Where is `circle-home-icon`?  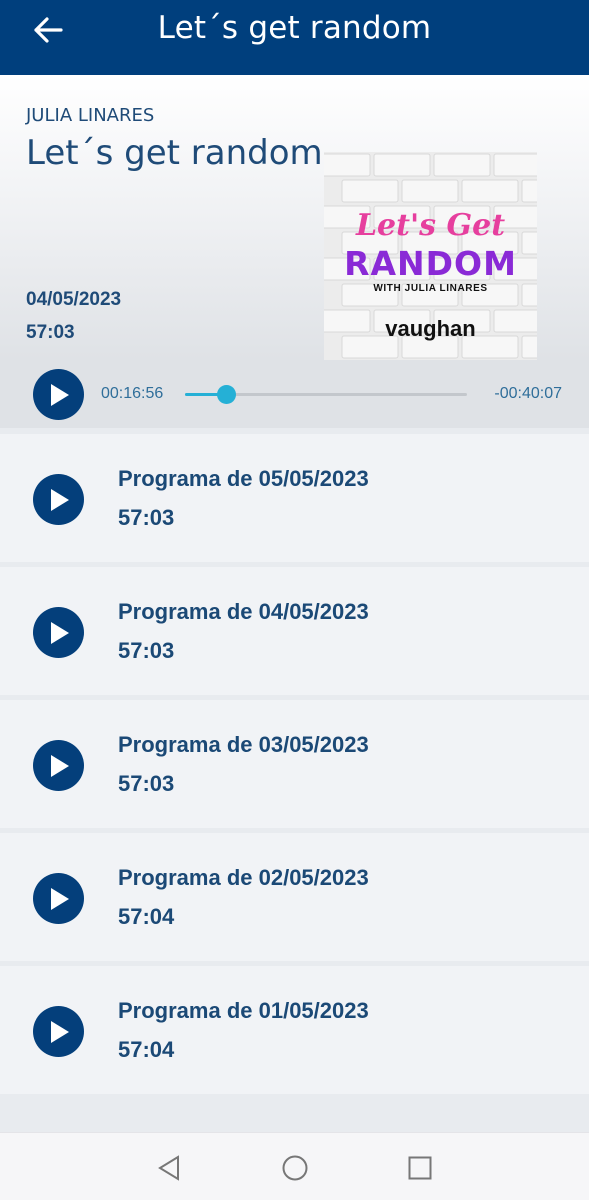
circle-home-icon is located at coordinates (295, 1168).